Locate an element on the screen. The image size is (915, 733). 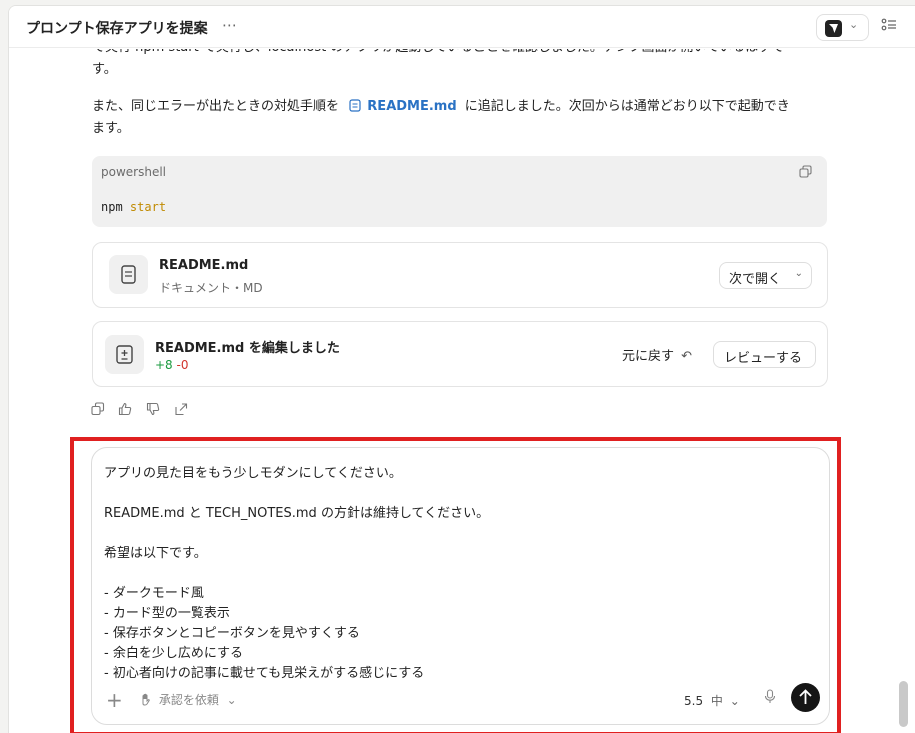
file-icon-tile is located at coordinates (128, 274).